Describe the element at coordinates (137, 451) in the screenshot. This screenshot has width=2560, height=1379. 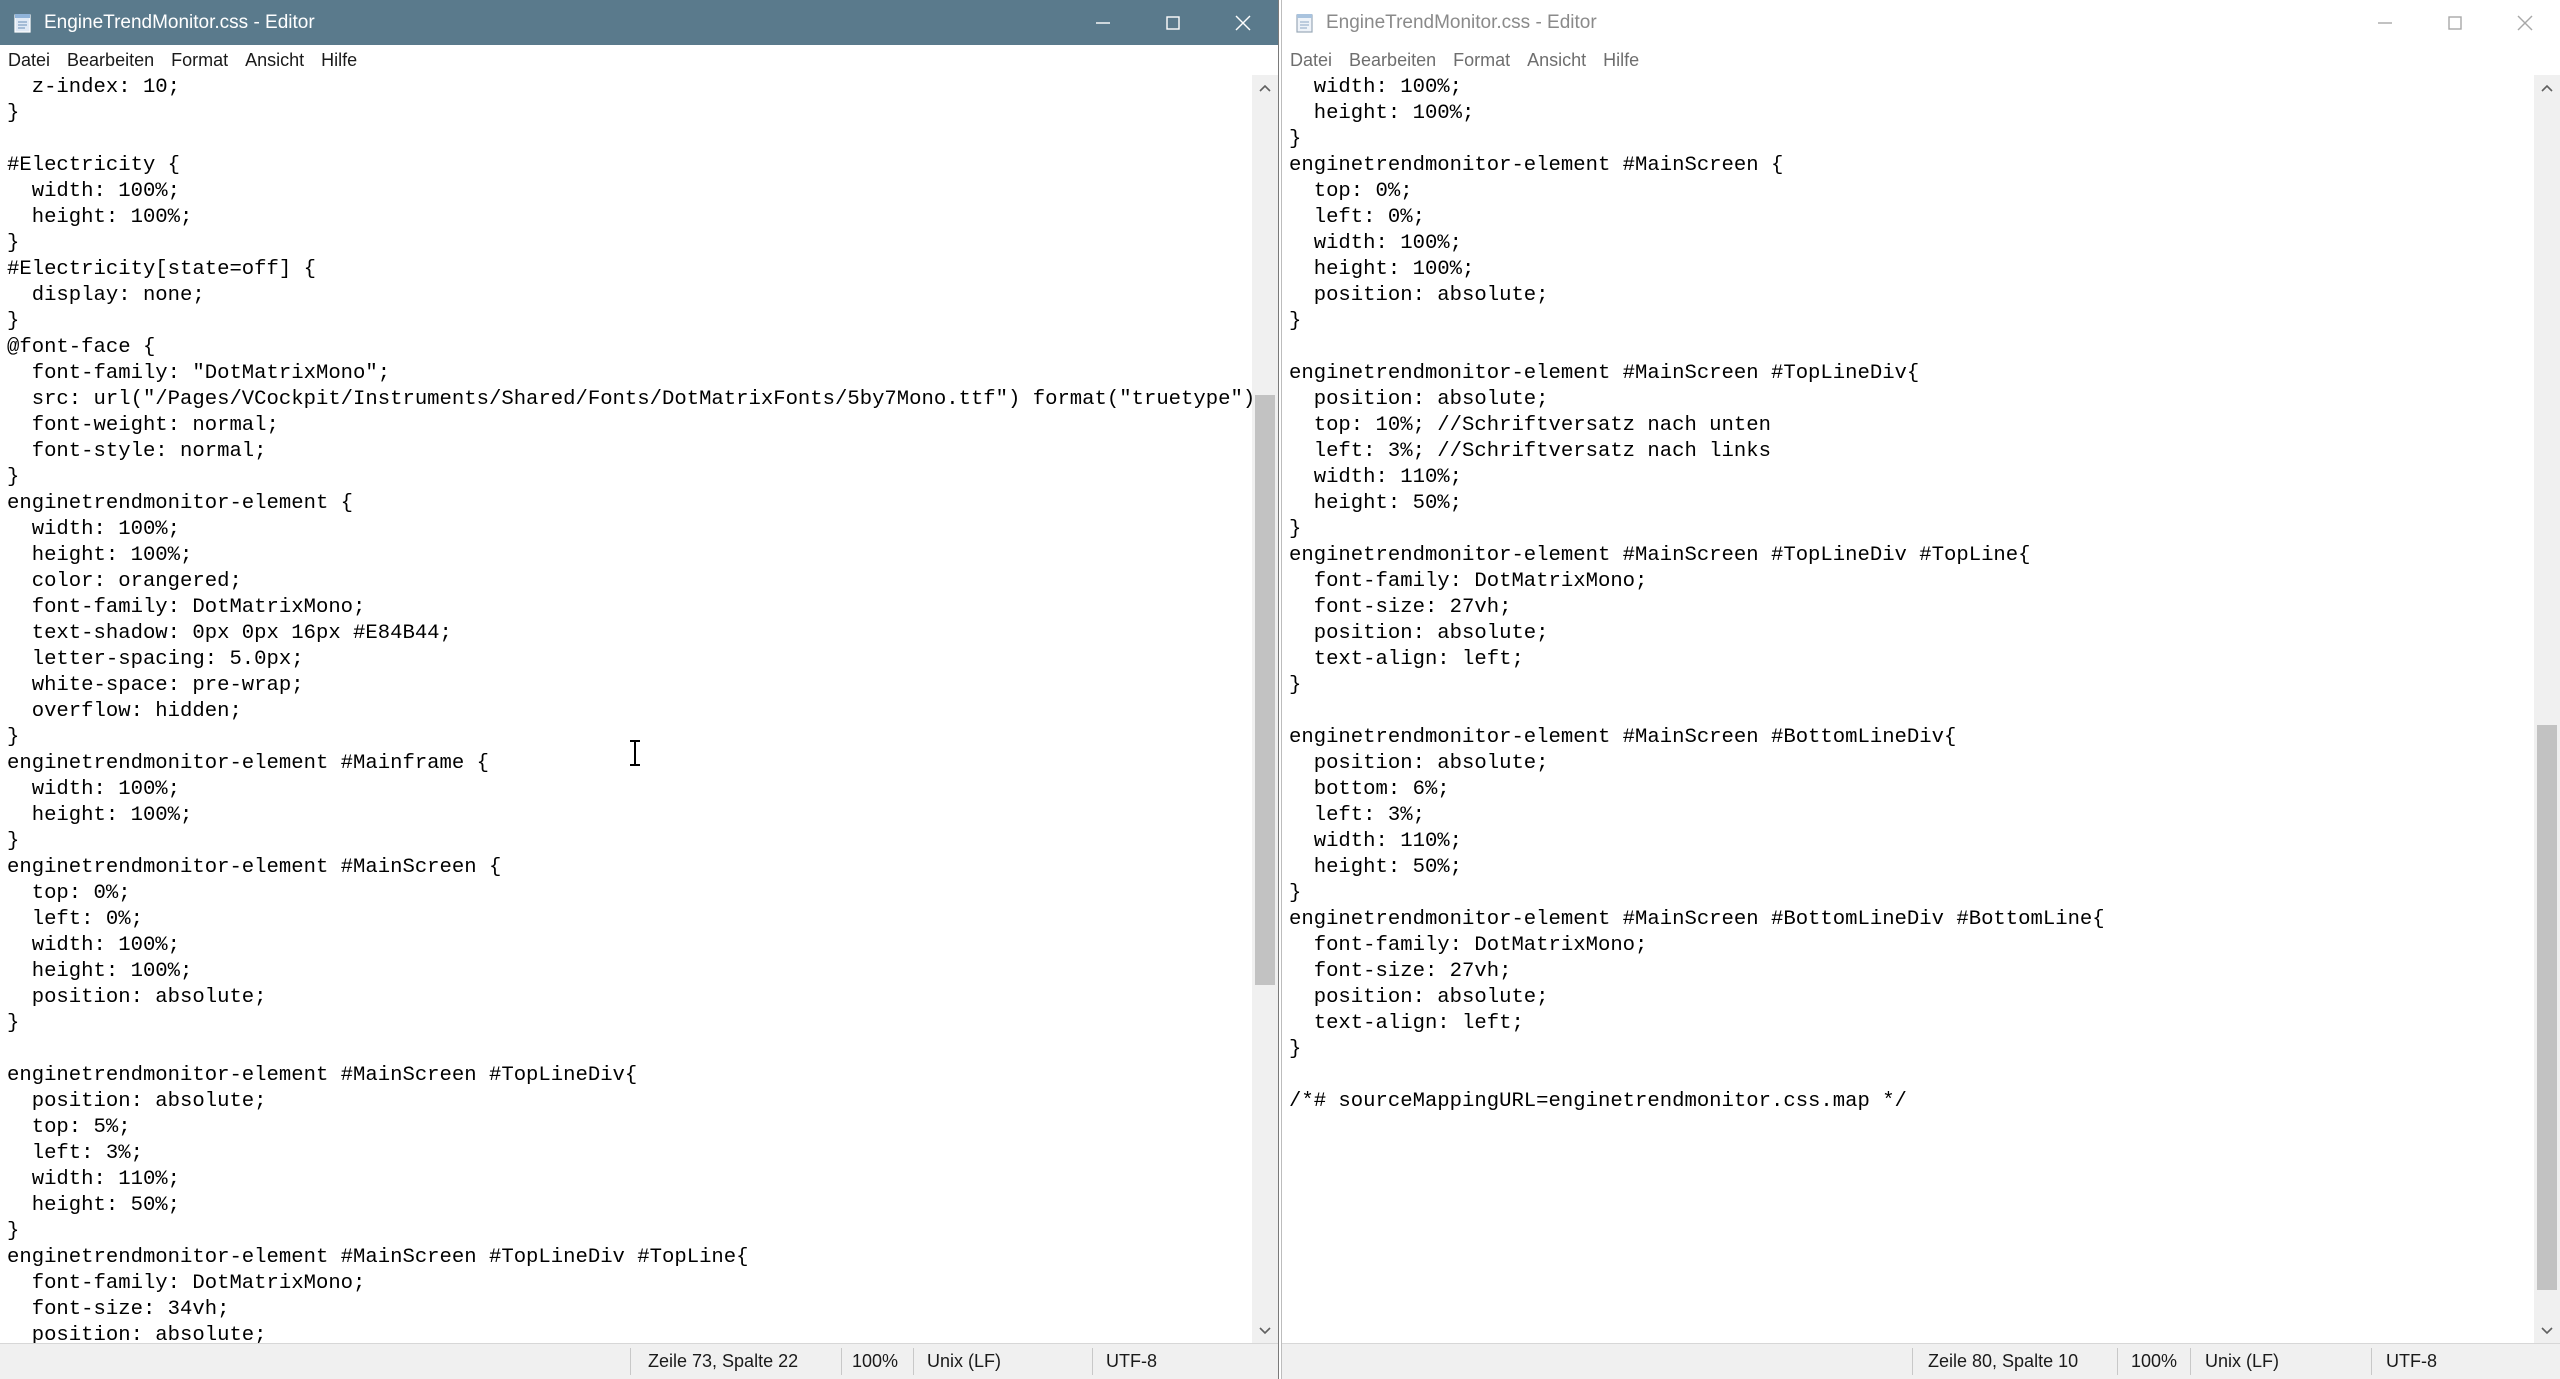
I see `code-line: font-style: normal;` at that location.